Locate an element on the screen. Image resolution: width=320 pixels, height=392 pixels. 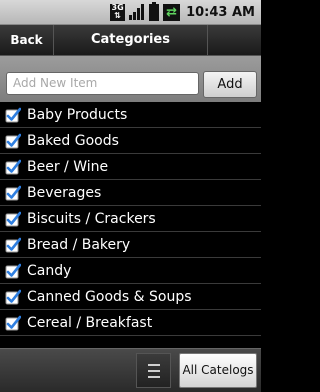
add-item-bar: Add New Item Add is located at coordinates (130, 79).